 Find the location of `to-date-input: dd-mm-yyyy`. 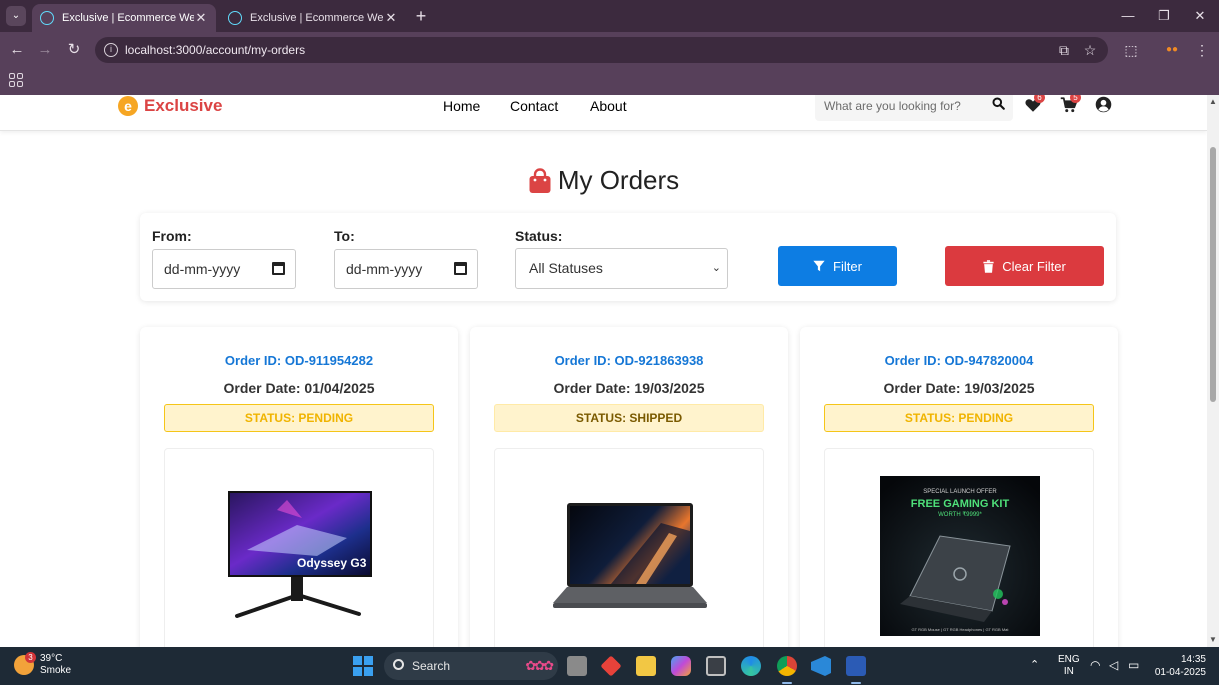

to-date-input: dd-mm-yyyy is located at coordinates (406, 269).